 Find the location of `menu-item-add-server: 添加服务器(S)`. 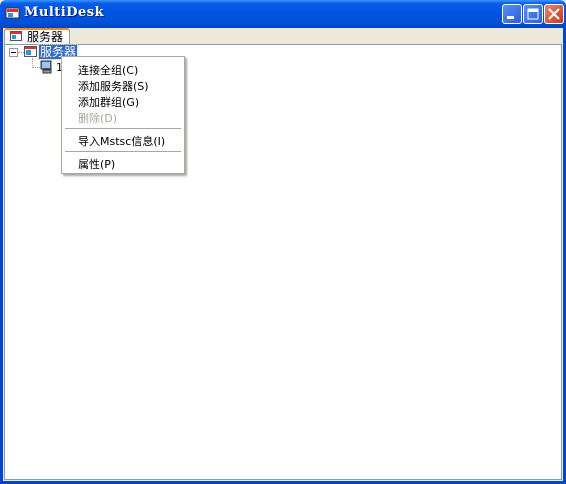

menu-item-add-server: 添加服务器(S) is located at coordinates (113, 86).